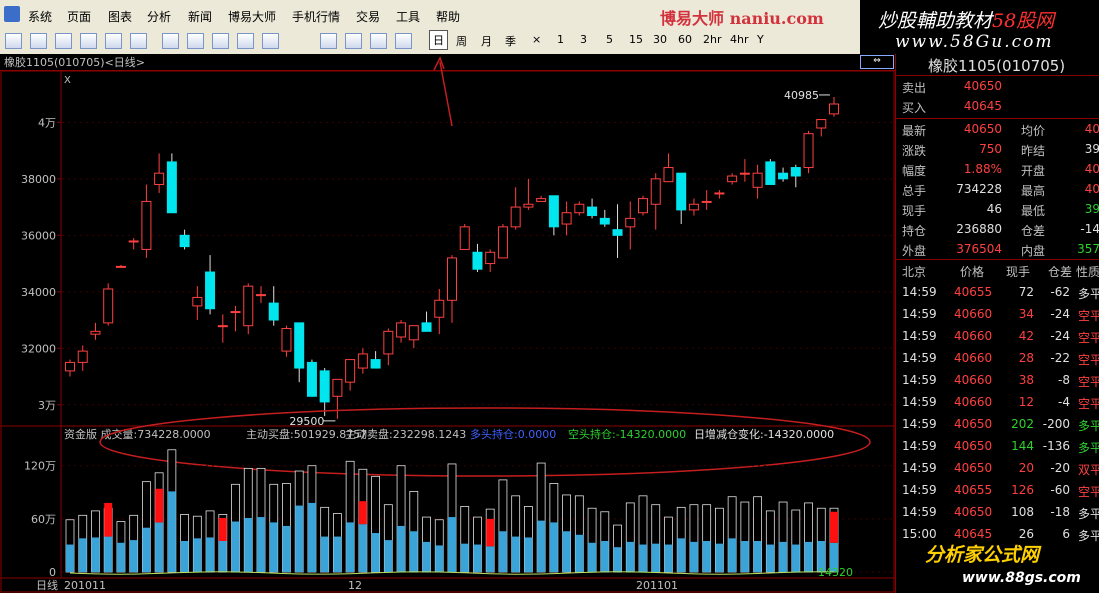 This screenshot has height=593, width=1099. Describe the element at coordinates (1026, 336) in the screenshot. I see `tick-volume: 42` at that location.